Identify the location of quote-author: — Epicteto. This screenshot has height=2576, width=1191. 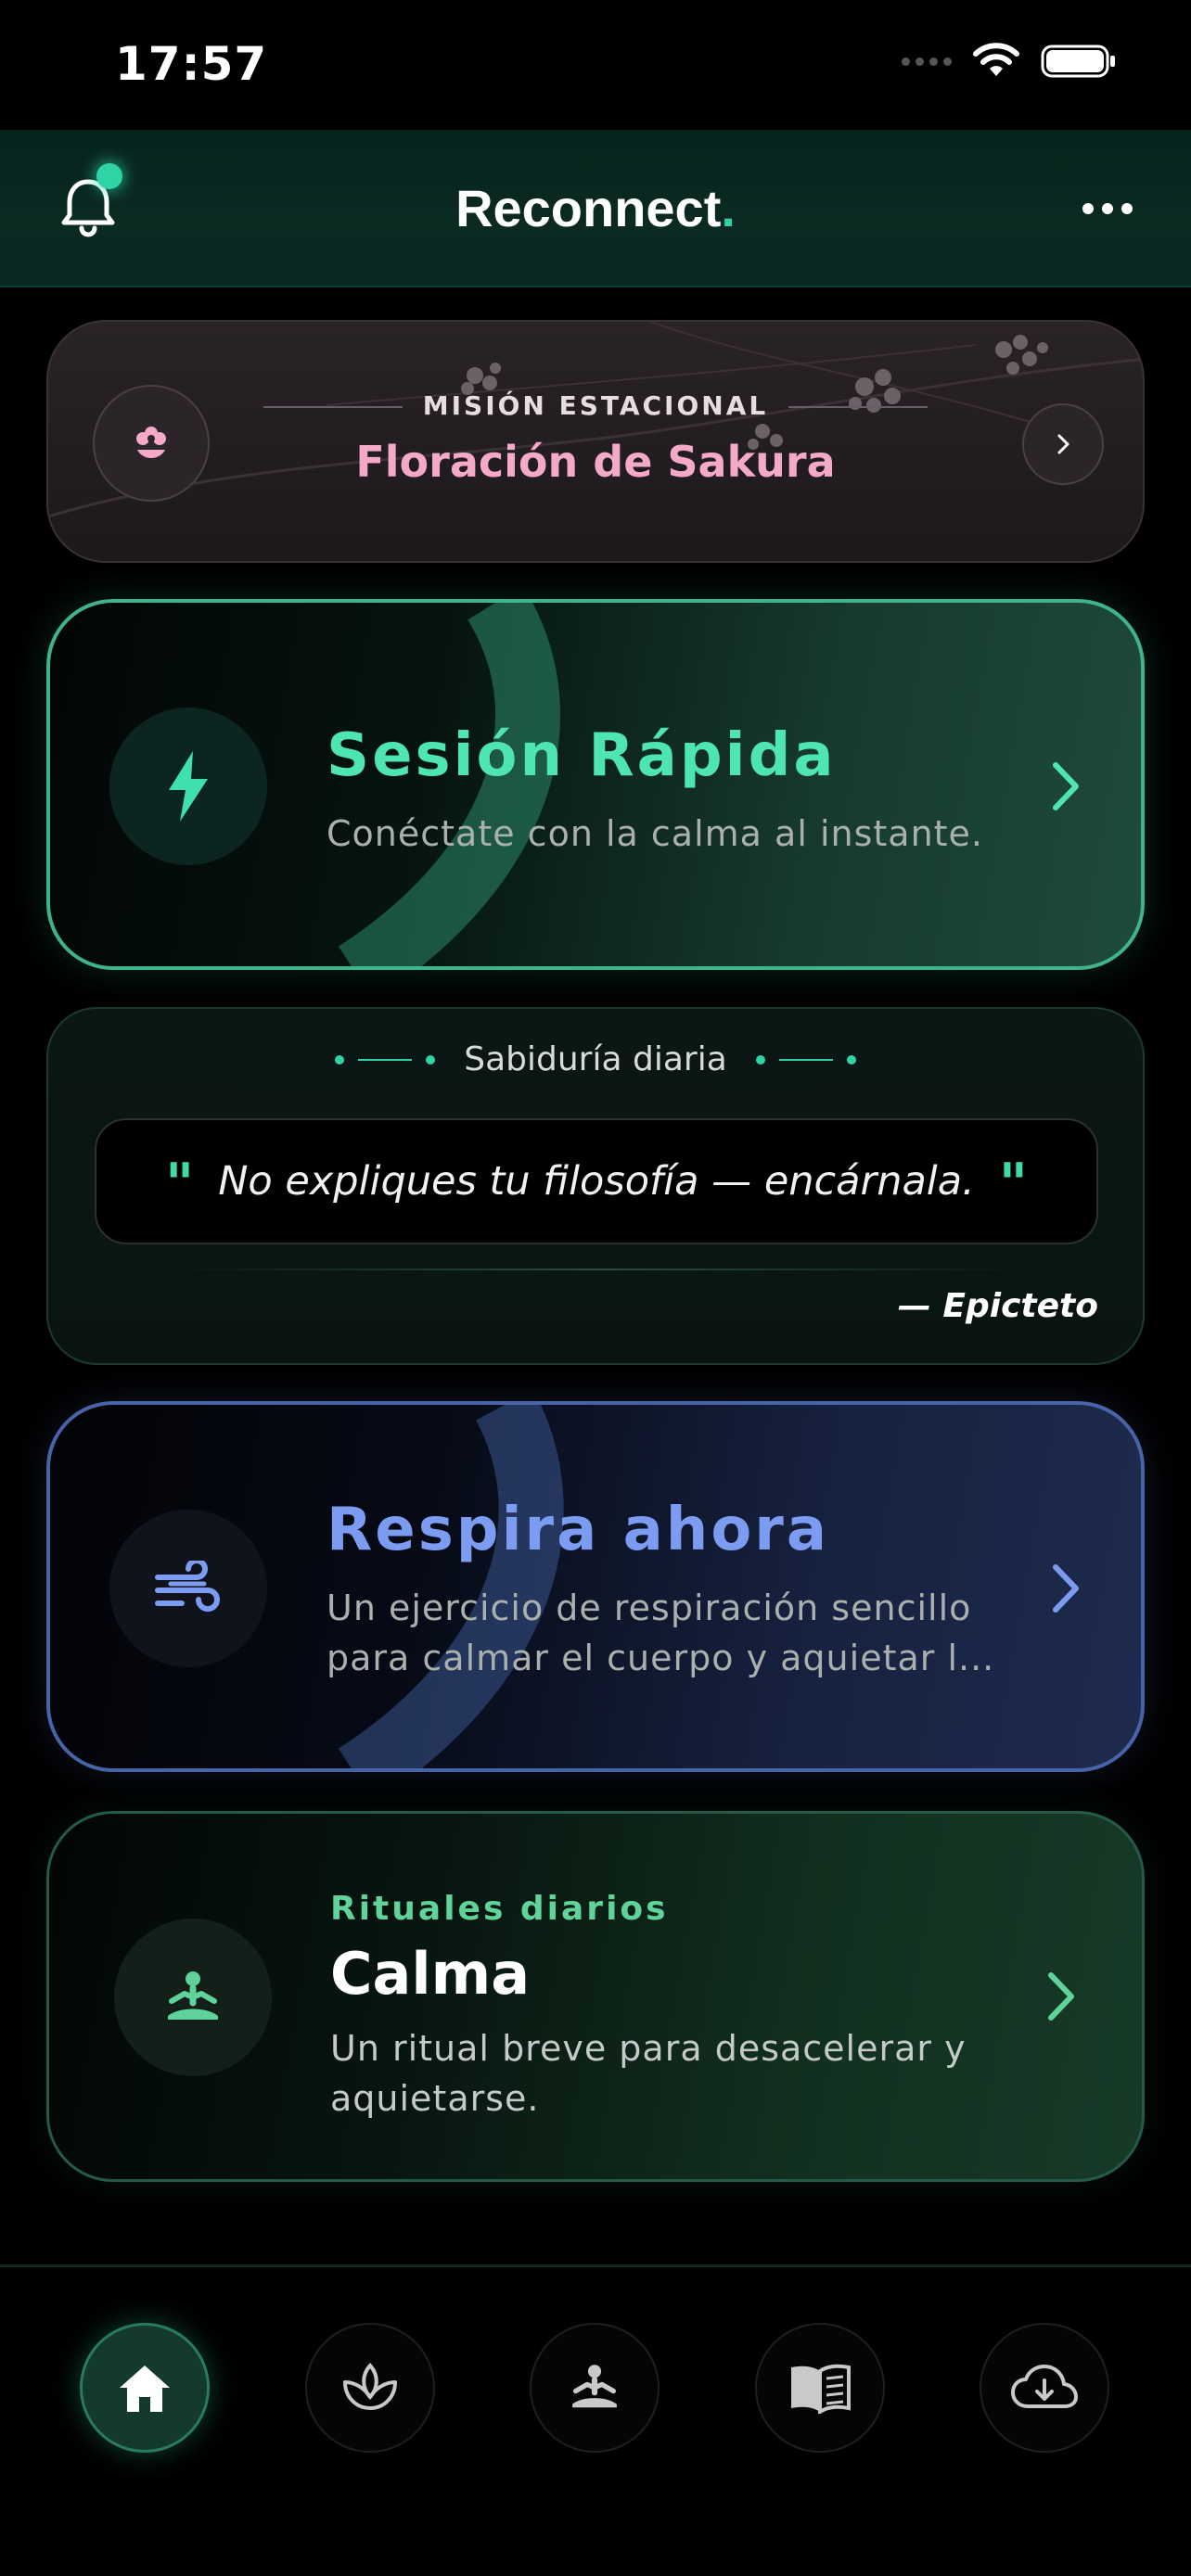
(997, 1306).